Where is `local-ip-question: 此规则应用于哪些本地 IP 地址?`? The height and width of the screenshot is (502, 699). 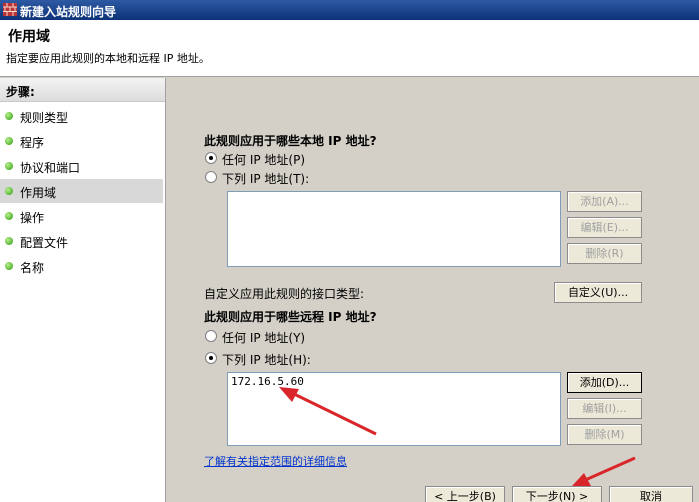 local-ip-question: 此规则应用于哪些本地 IP 地址? is located at coordinates (290, 141).